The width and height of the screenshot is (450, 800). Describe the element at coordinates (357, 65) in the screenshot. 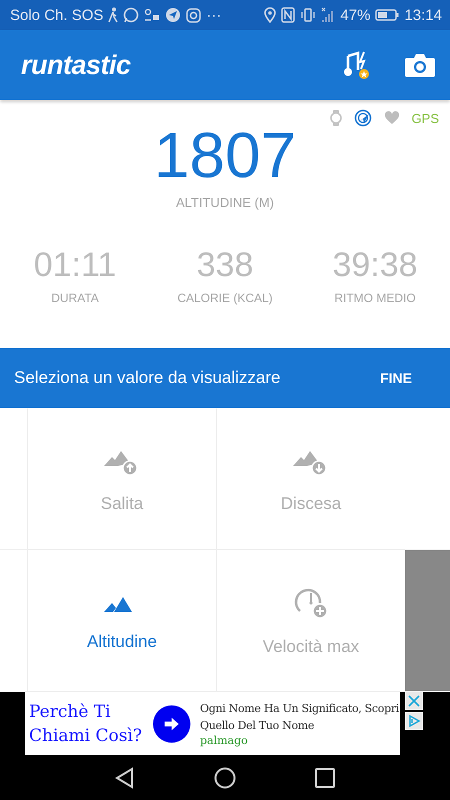

I see `music-note-icon` at that location.